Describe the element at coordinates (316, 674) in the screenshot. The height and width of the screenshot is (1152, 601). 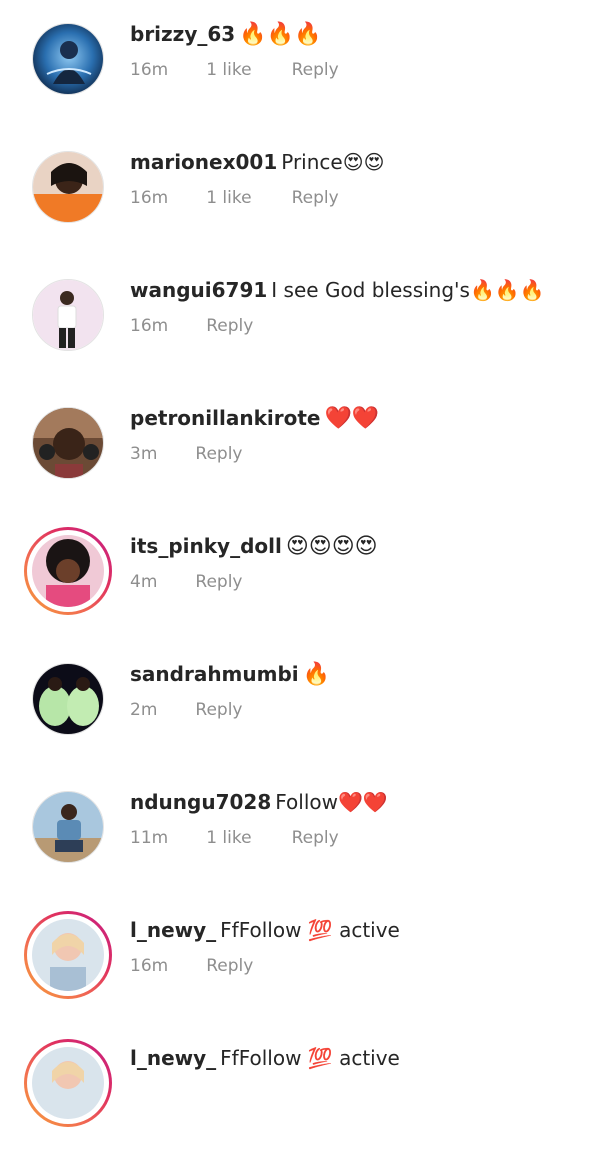
I see `comment-body: 🔥` at that location.